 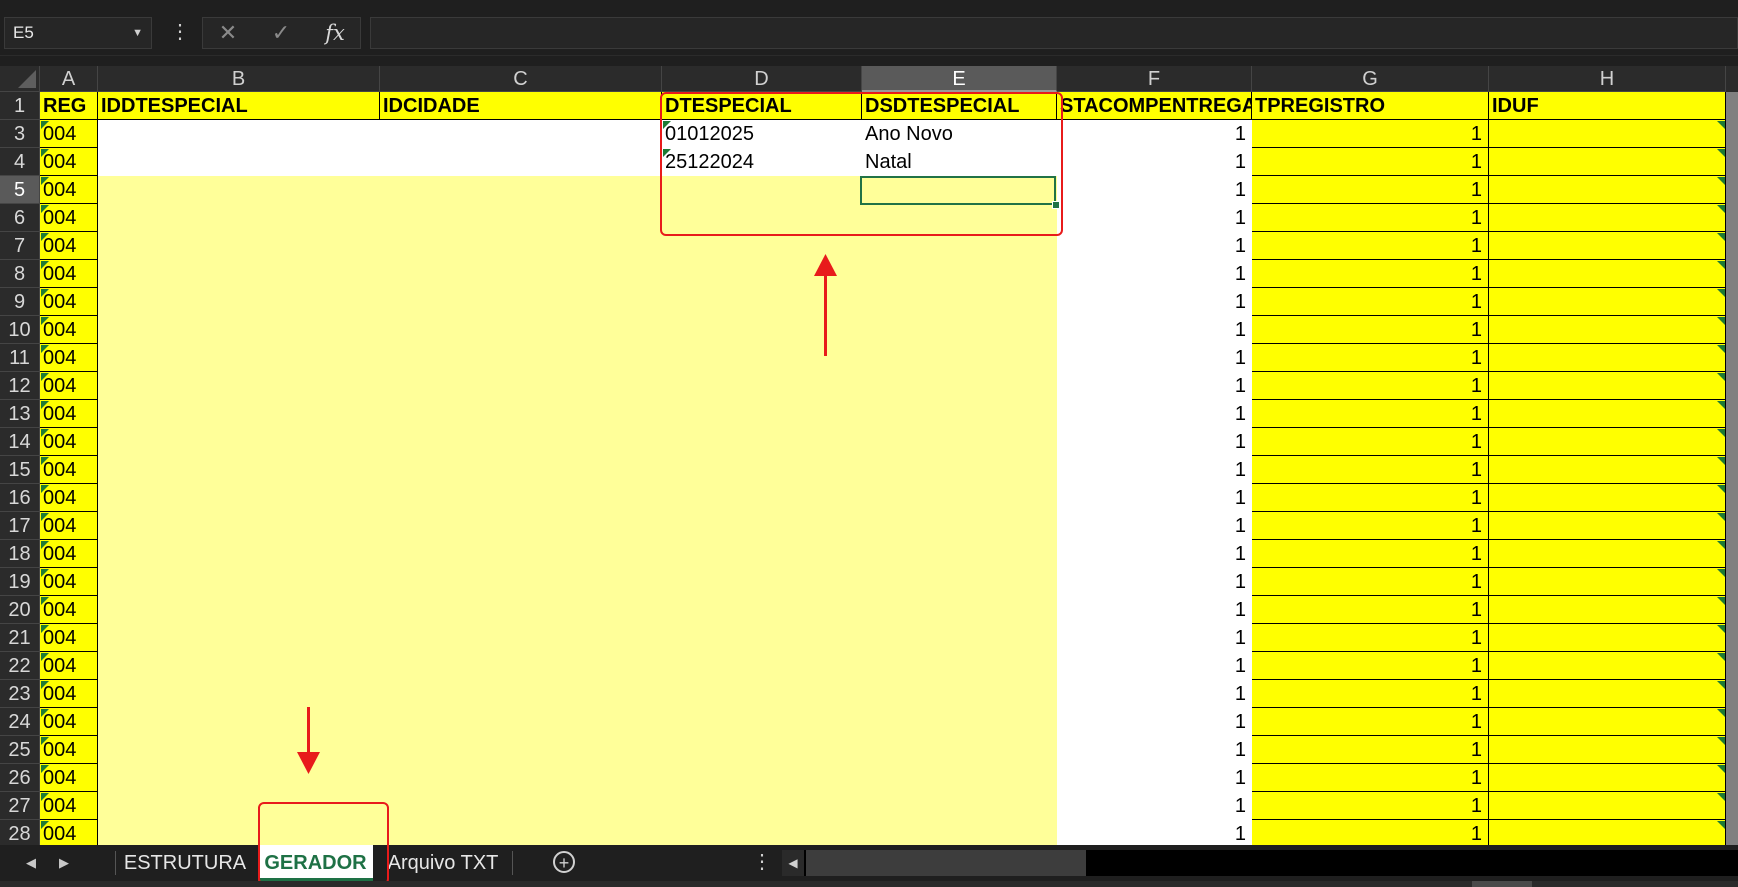 What do you see at coordinates (762, 162) in the screenshot?
I see `cell-dtespecial: 25122024` at bounding box center [762, 162].